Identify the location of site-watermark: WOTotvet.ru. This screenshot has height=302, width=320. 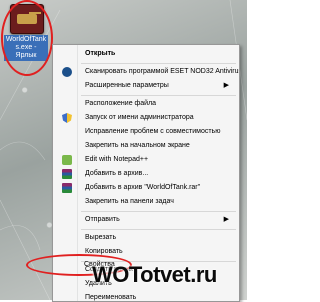
(154, 274).